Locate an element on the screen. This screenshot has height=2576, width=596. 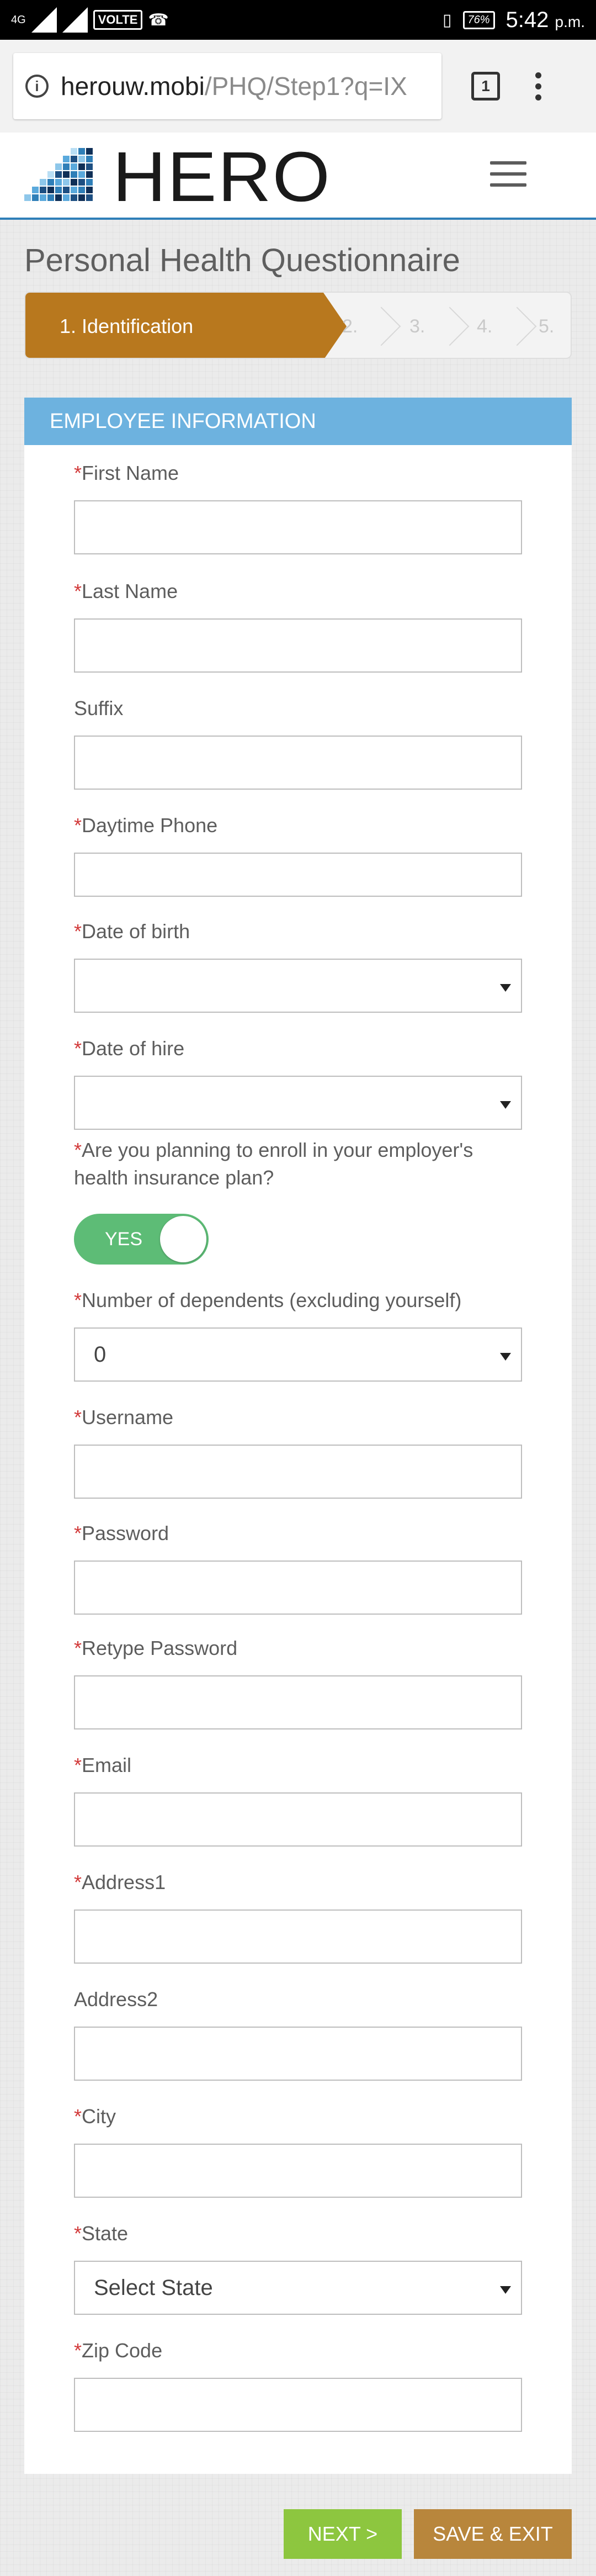
email-label: *Email is located at coordinates (102, 1765).